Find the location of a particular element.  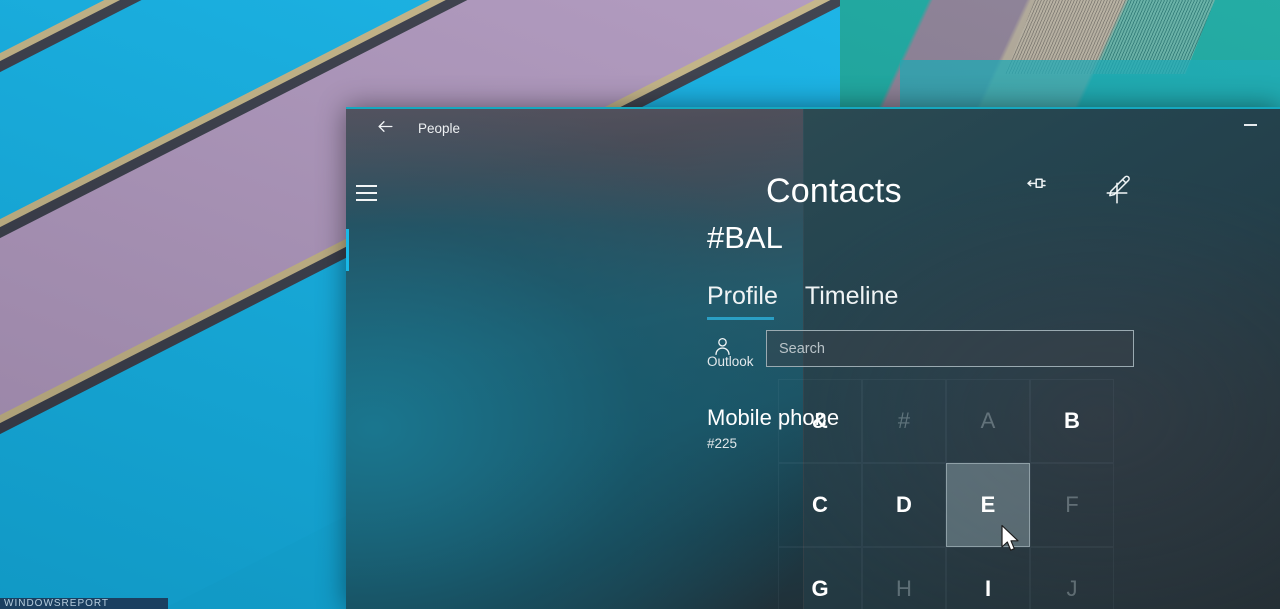

nav-selection-accent is located at coordinates (347, 250).